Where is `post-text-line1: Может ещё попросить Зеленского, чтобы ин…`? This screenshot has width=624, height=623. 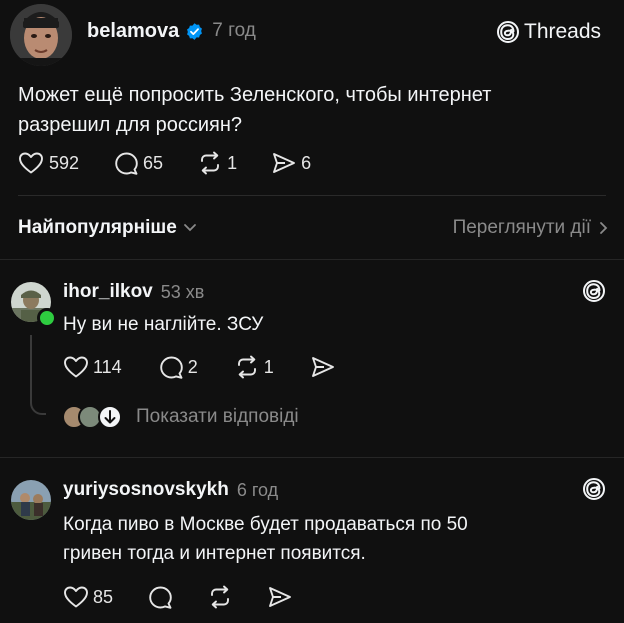 post-text-line1: Может ещё попросить Зеленского, чтобы ин… is located at coordinates (255, 95).